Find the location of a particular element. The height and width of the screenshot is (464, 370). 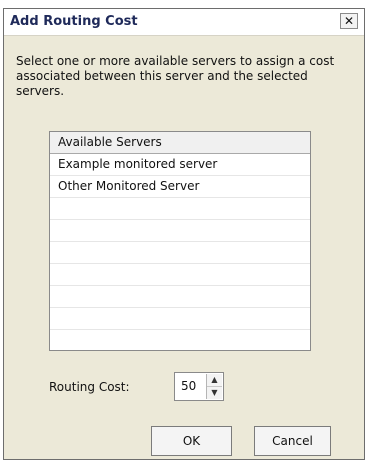

down-arrow-icon: ▼ is located at coordinates (214, 392).